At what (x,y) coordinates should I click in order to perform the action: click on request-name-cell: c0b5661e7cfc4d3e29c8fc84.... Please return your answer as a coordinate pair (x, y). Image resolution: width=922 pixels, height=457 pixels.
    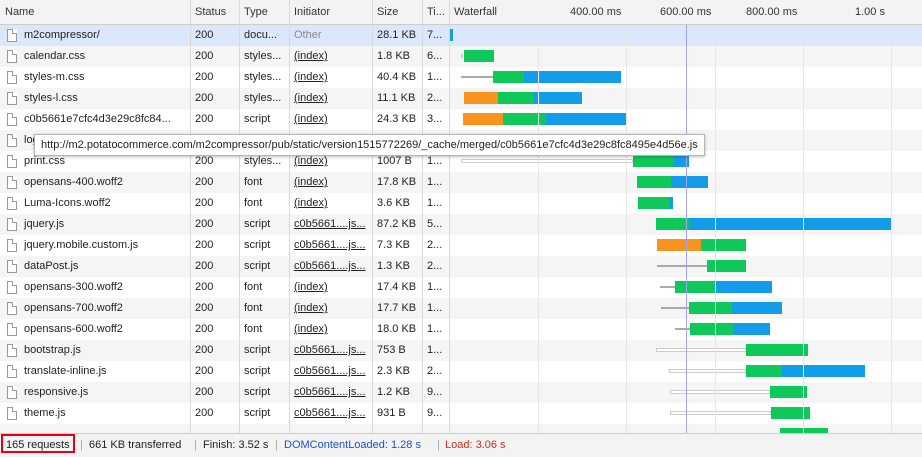
    Looking at the image, I should click on (95, 119).